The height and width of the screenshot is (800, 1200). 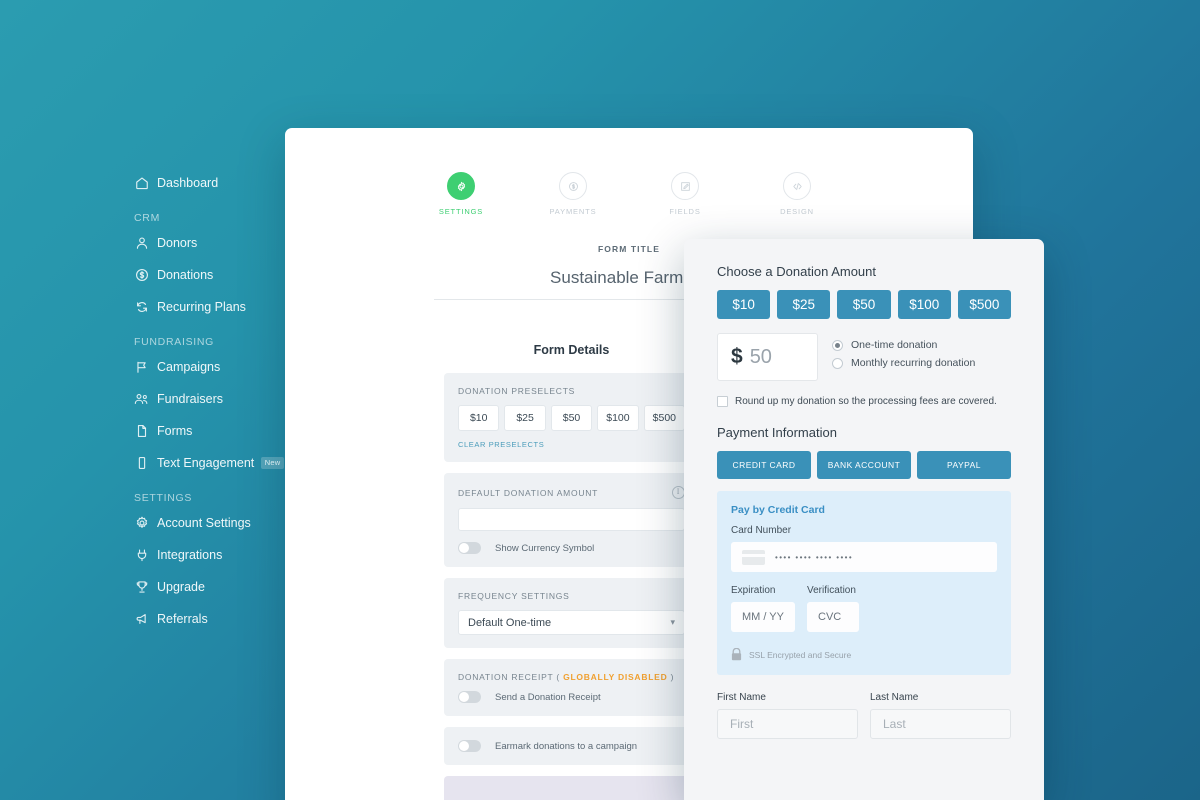 I want to click on radio-option-monthly: Monthly recurring donation, so click(x=903, y=363).